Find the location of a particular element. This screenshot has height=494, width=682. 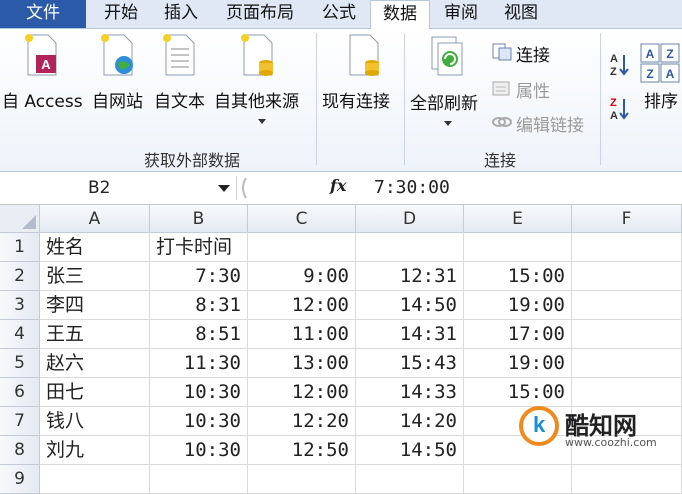

cell-e4: 17:00 is located at coordinates (518, 334).